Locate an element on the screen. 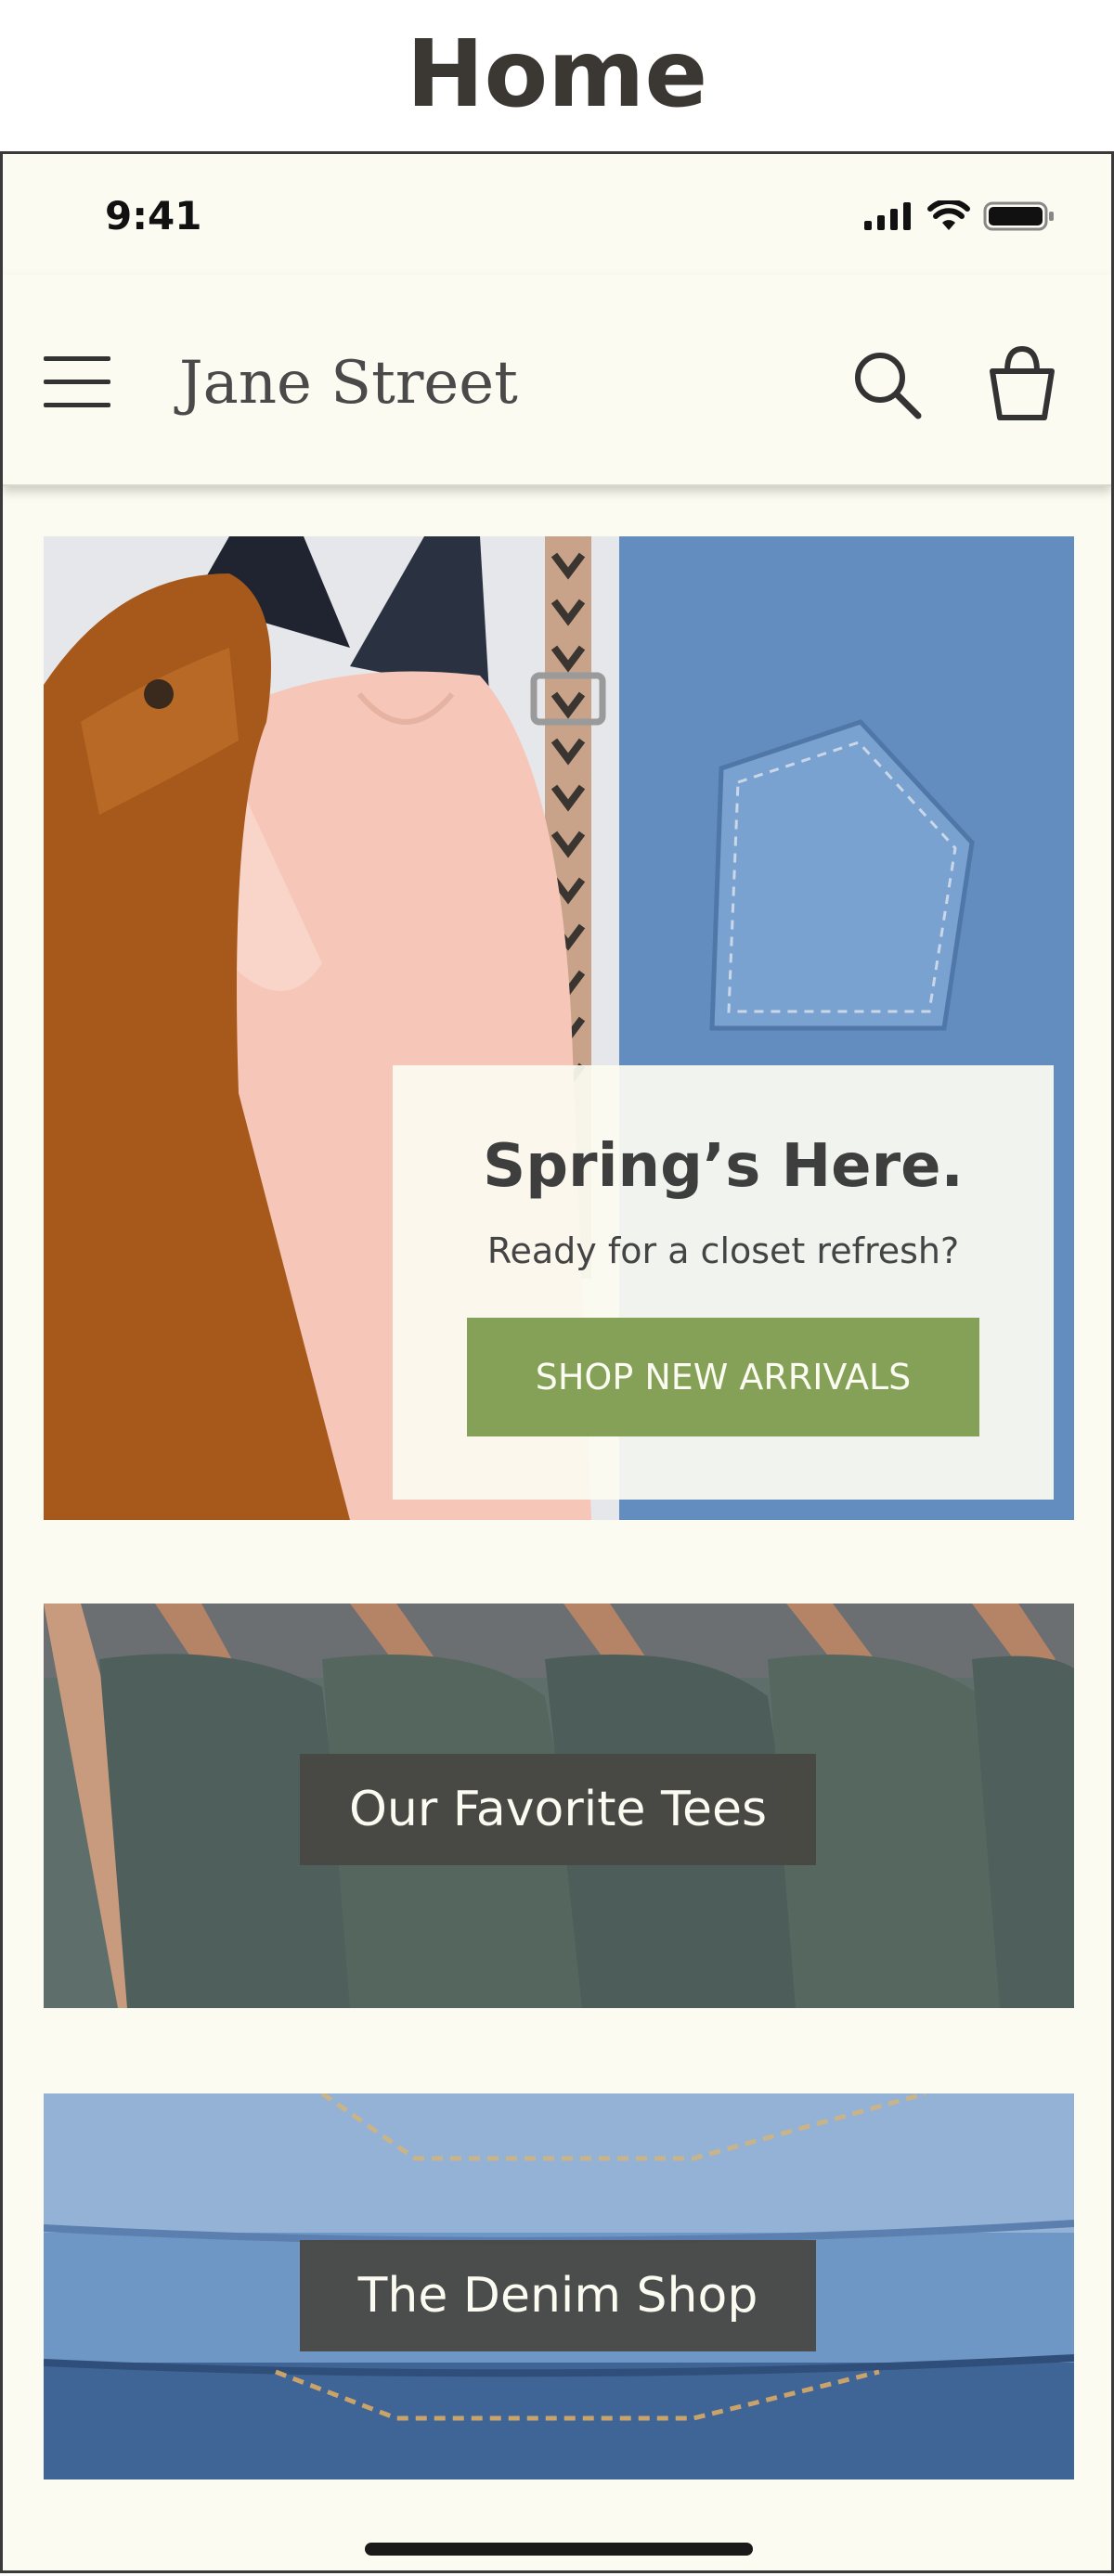 This screenshot has width=1114, height=2576. shop-new-arrivals-button: SHOP NEW ARRIVALS is located at coordinates (723, 1377).